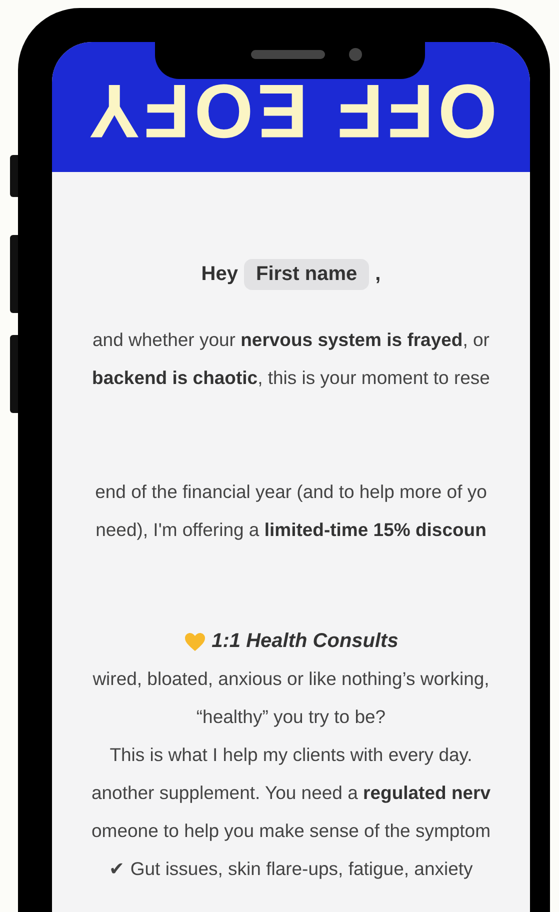 The width and height of the screenshot is (559, 912). Describe the element at coordinates (291, 340) in the screenshot. I see `body-text: and whether your nervous system is frayed, or` at that location.